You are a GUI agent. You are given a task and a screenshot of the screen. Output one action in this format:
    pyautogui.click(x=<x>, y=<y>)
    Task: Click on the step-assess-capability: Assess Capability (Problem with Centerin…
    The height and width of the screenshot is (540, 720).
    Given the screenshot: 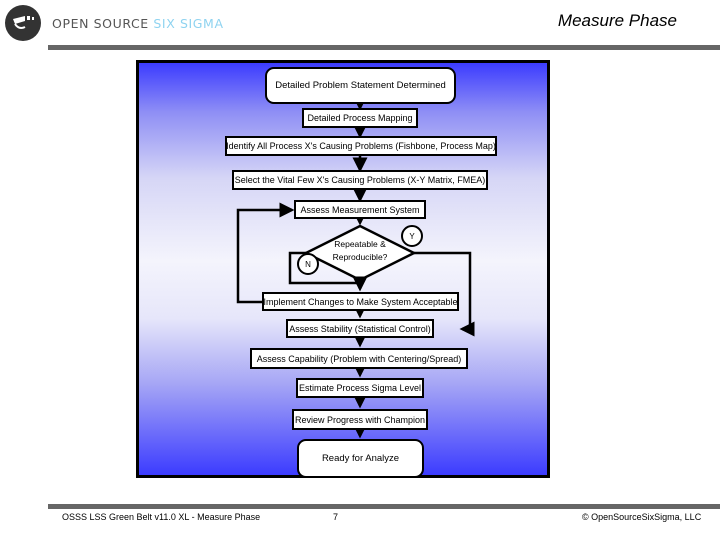 What is the action you would take?
    pyautogui.click(x=359, y=358)
    